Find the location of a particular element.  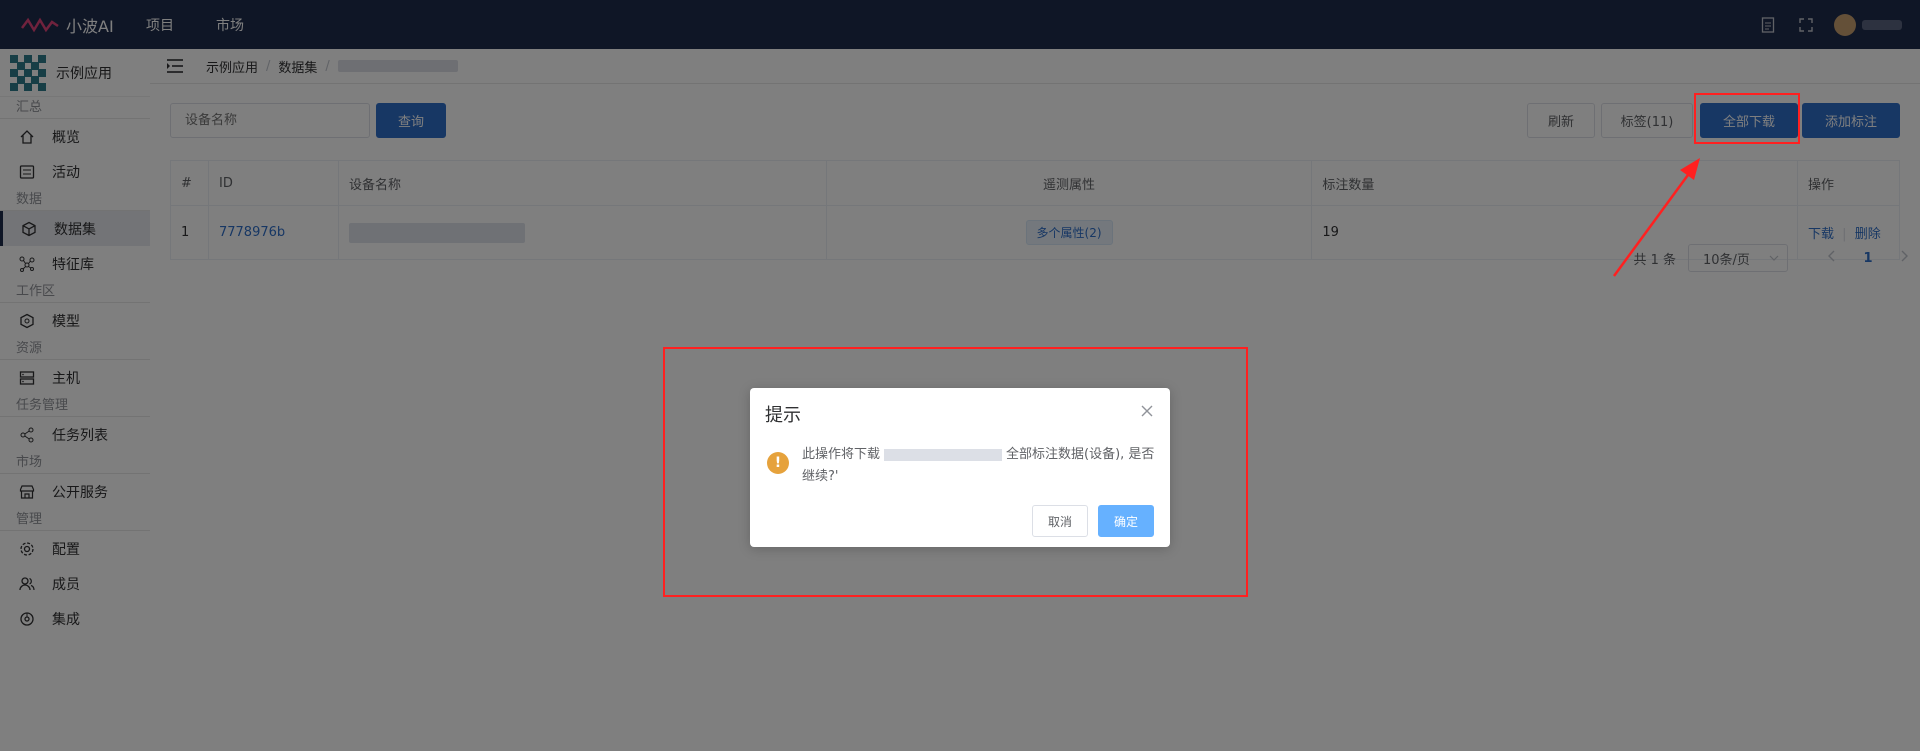

annotation-box-dialog is located at coordinates (955, 472).